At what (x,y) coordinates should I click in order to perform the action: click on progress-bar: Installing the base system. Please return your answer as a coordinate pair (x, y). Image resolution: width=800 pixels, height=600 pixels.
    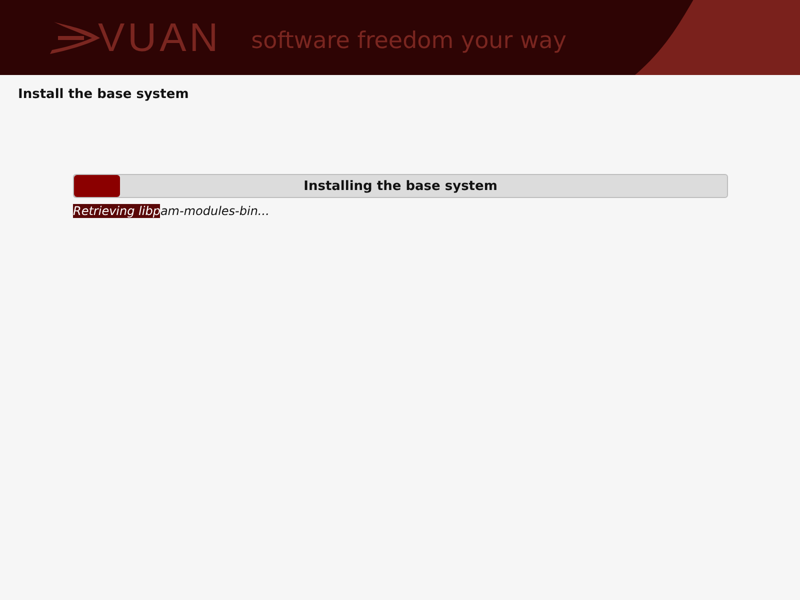
    Looking at the image, I should click on (400, 186).